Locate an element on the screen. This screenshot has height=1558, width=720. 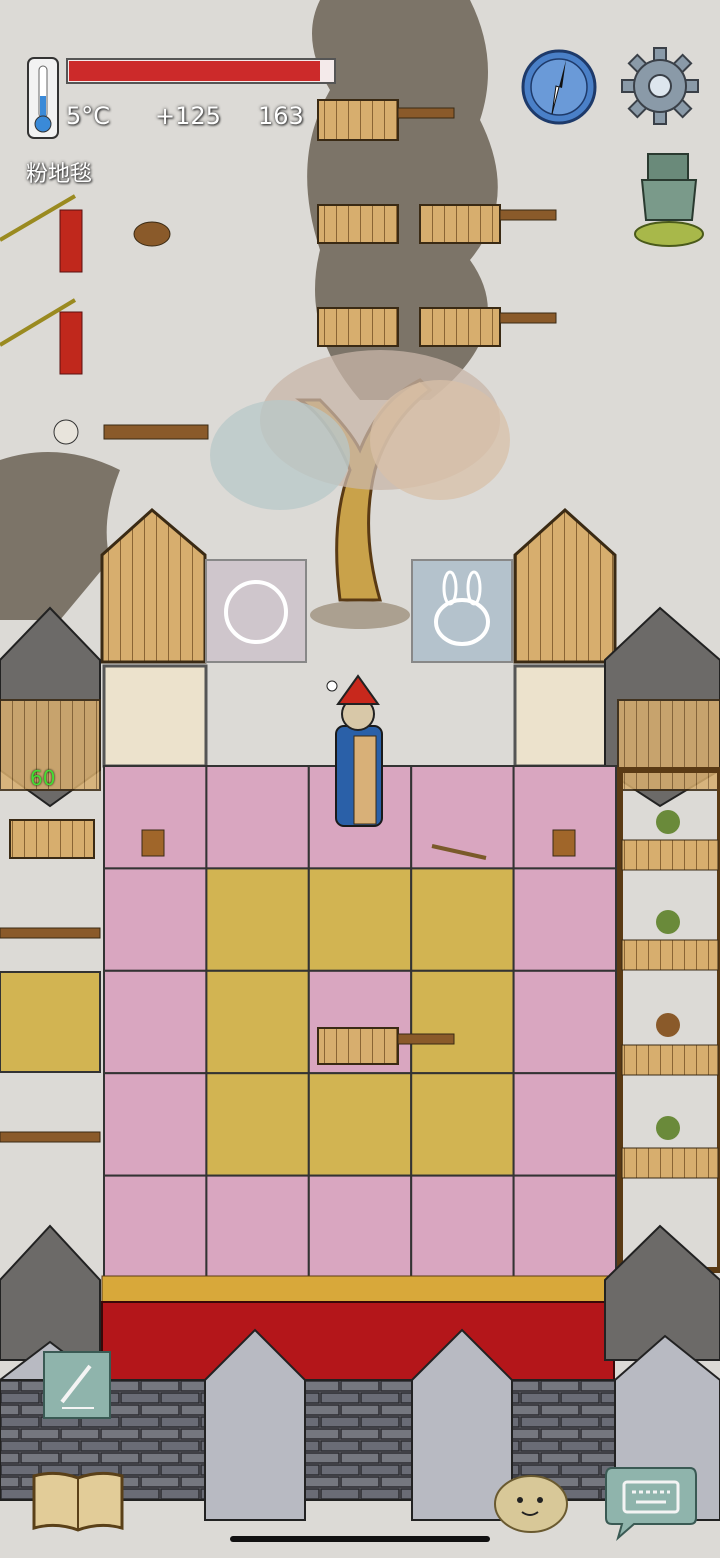
yum-count: 163 is located at coordinates (281, 116).